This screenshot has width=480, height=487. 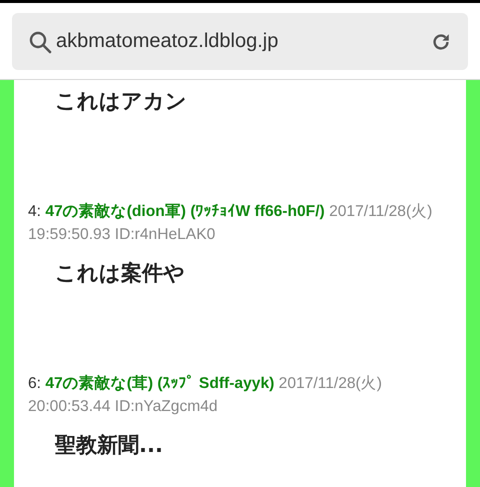 What do you see at coordinates (165, 234) in the screenshot?
I see `post-id: ID:r4nHeLAK0` at bounding box center [165, 234].